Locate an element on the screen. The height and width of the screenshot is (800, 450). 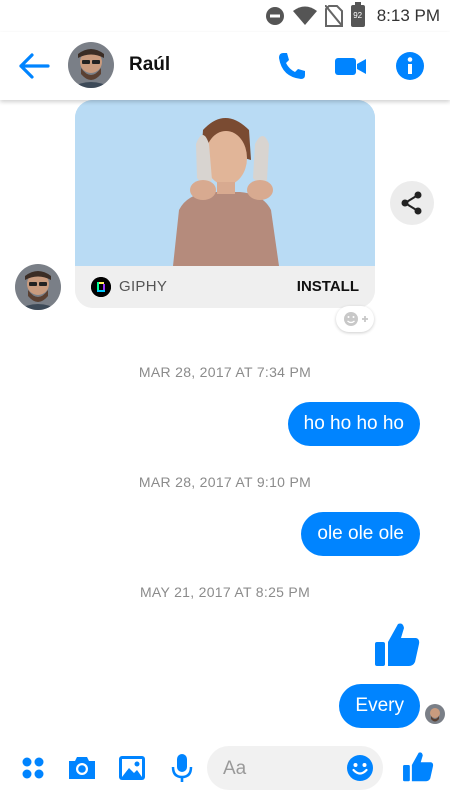
add-reaction-button is located at coordinates (355, 319).